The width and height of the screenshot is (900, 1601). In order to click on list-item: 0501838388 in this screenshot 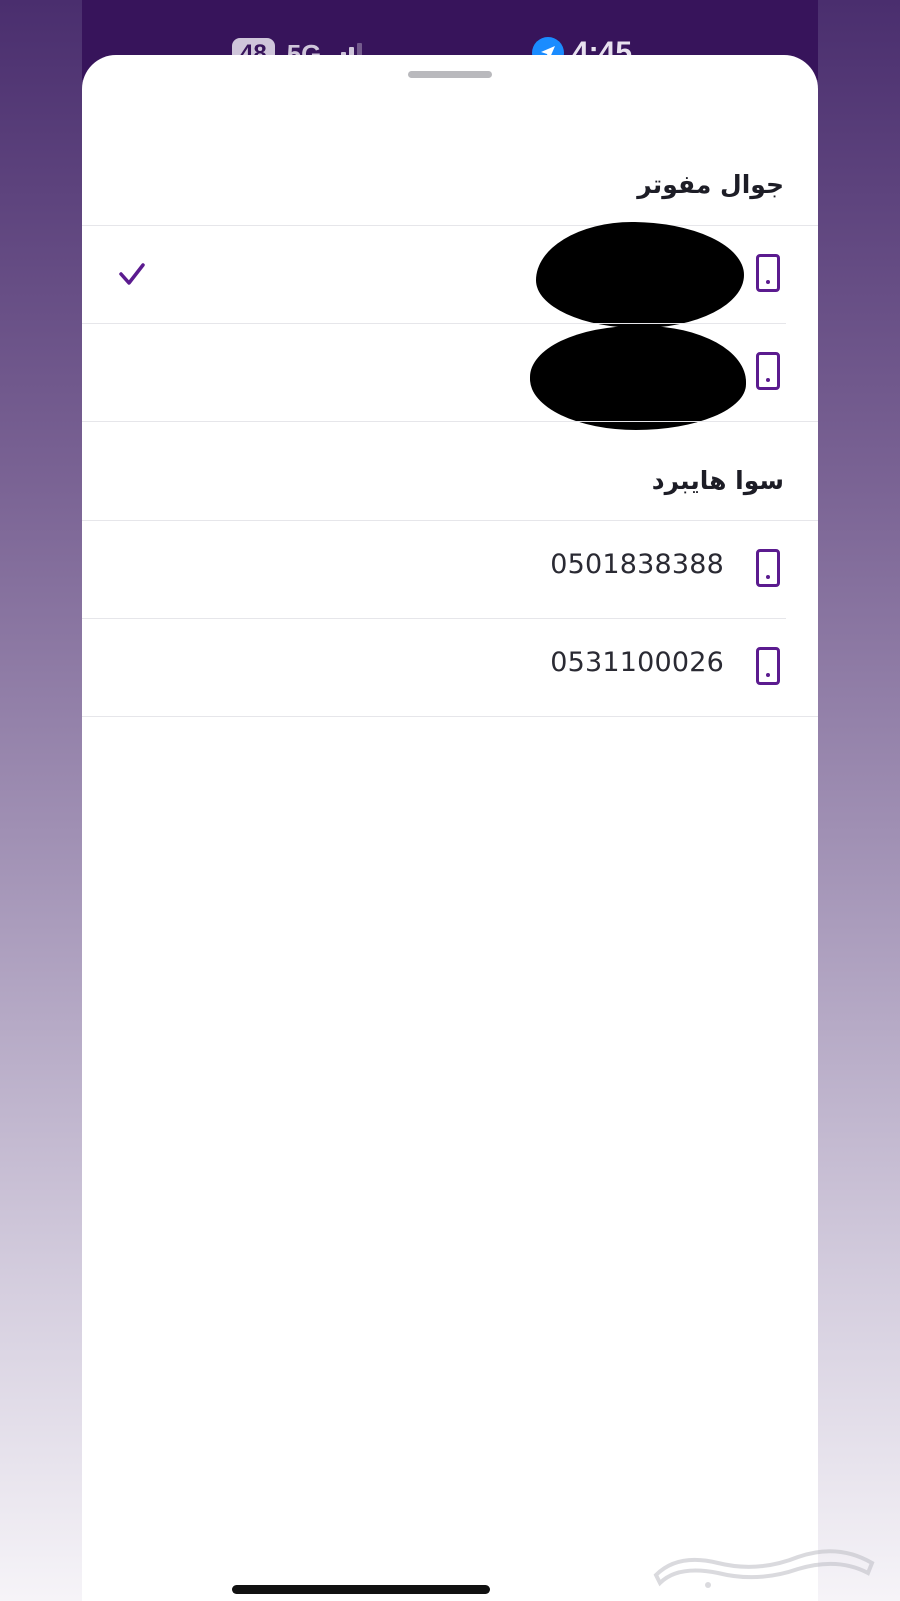, I will do `click(450, 570)`.